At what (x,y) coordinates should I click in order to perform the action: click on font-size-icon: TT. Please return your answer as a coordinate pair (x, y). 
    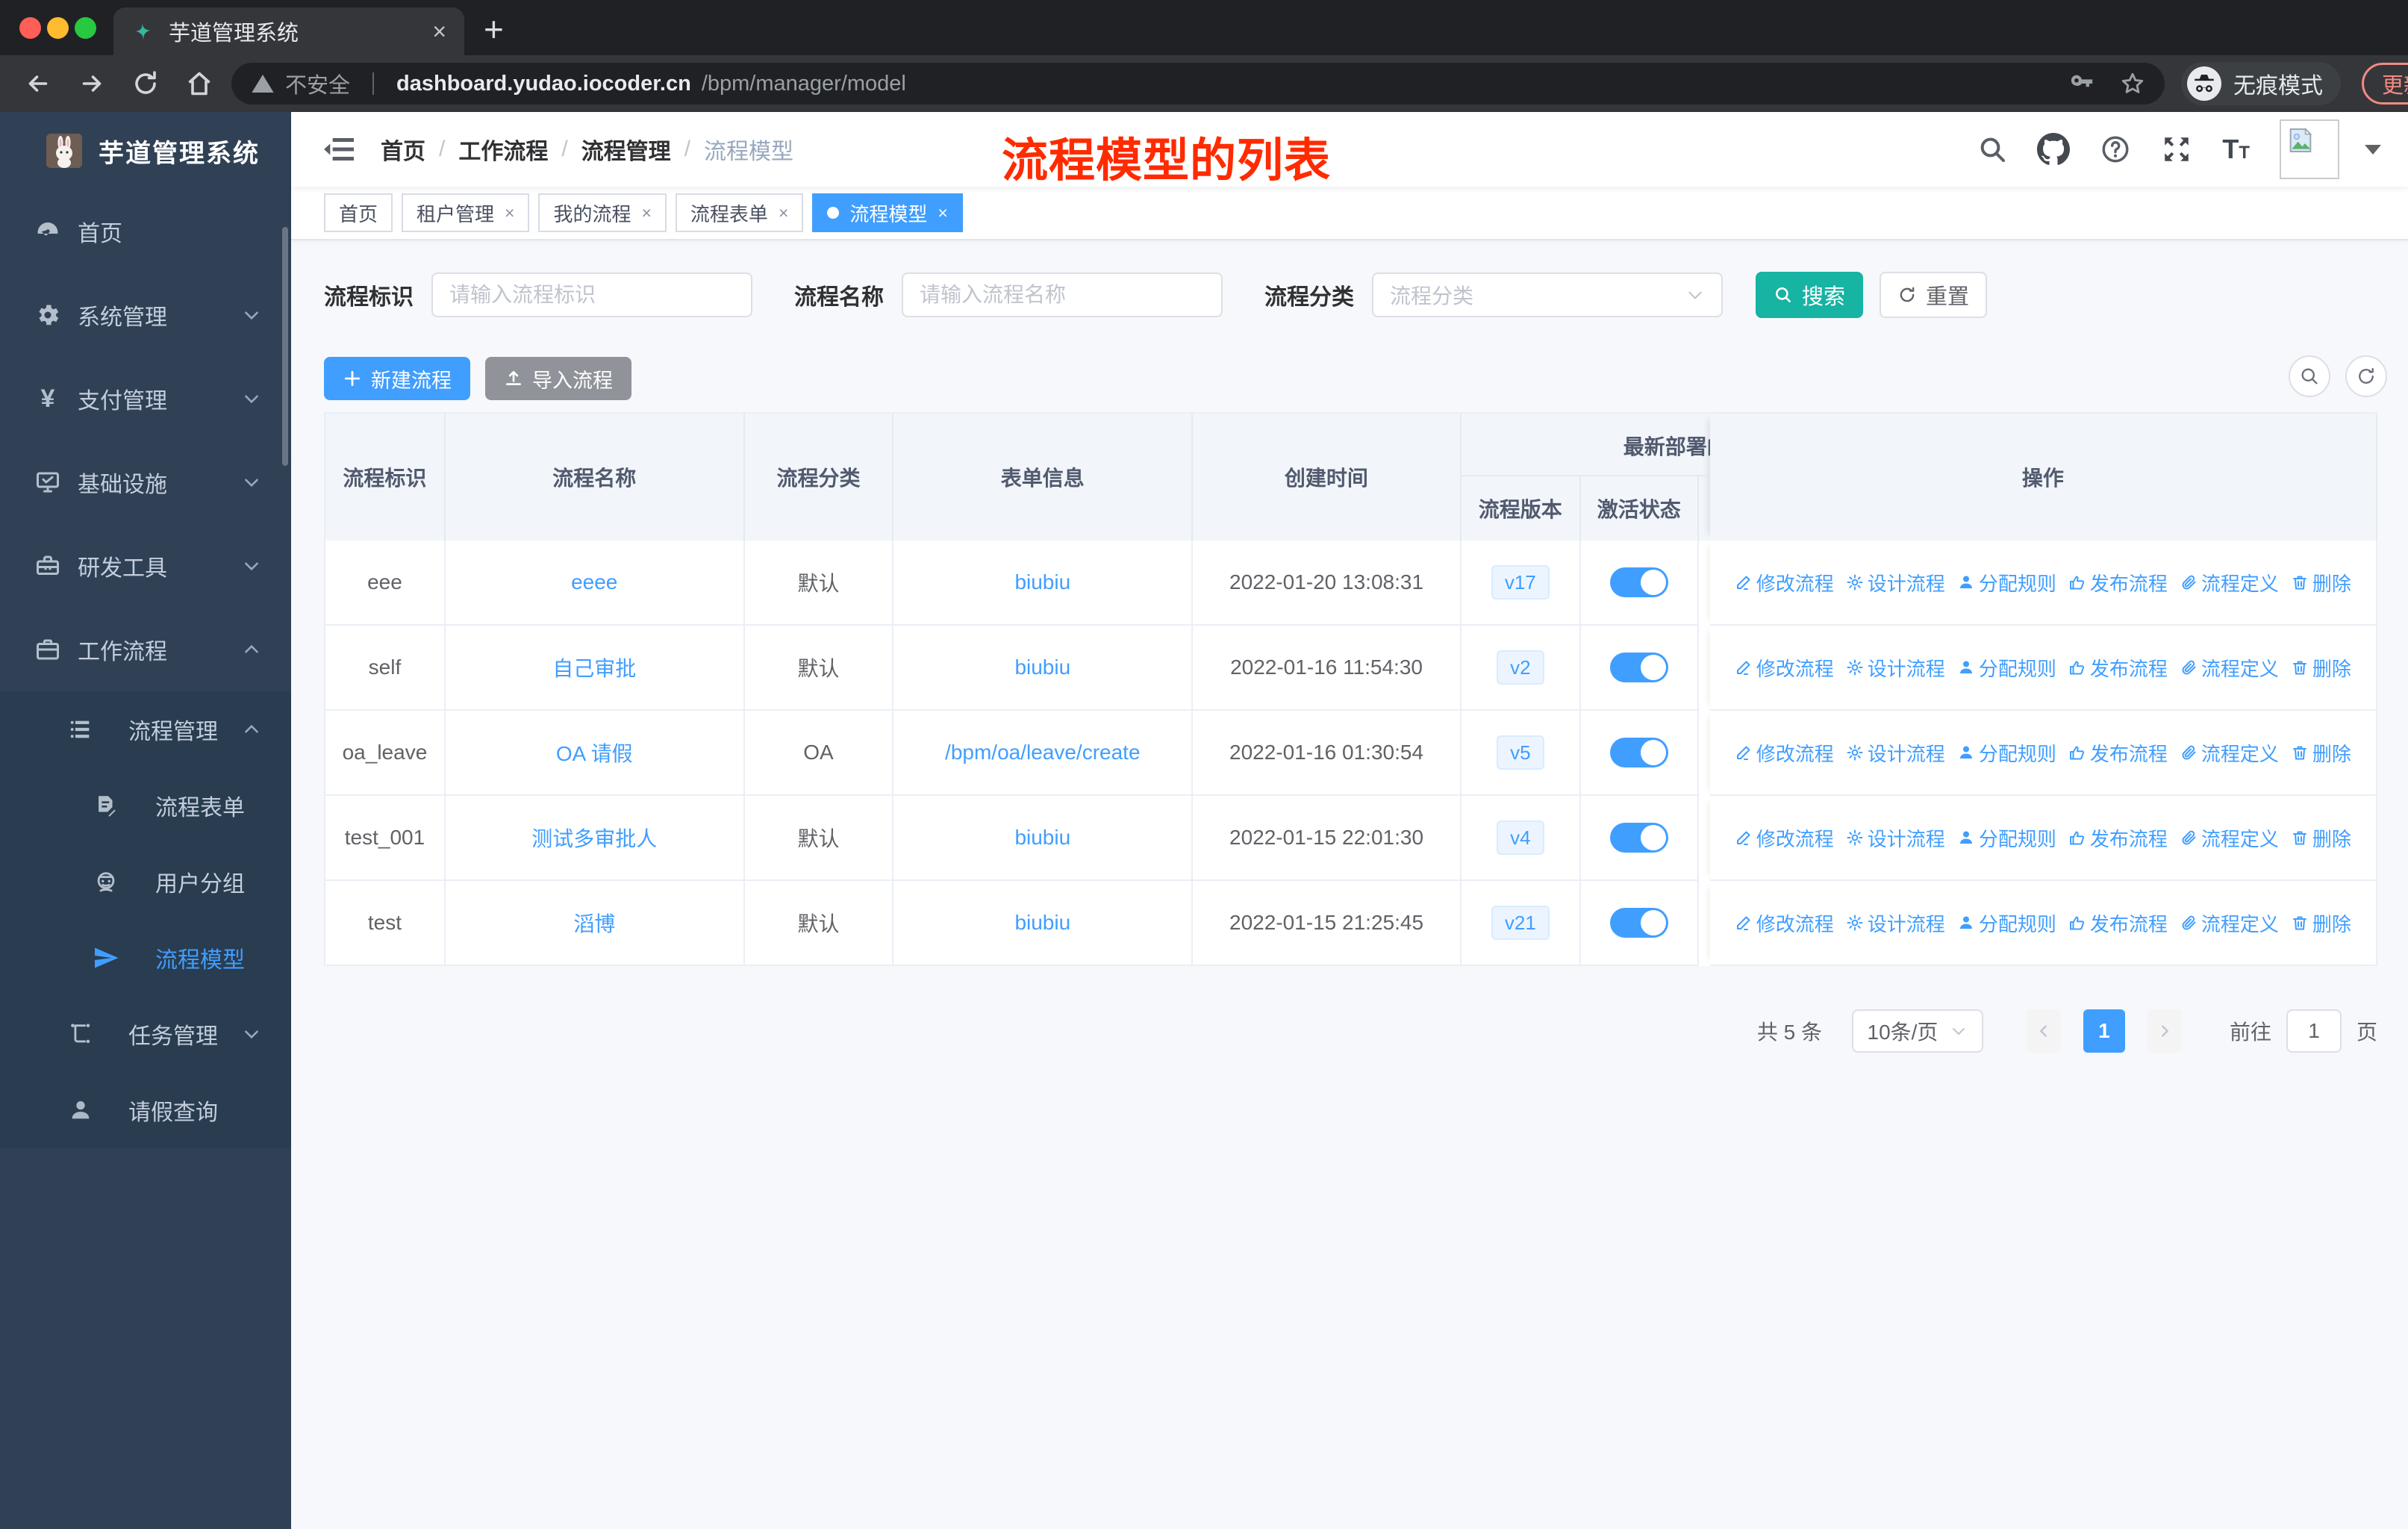
    Looking at the image, I should click on (2236, 149).